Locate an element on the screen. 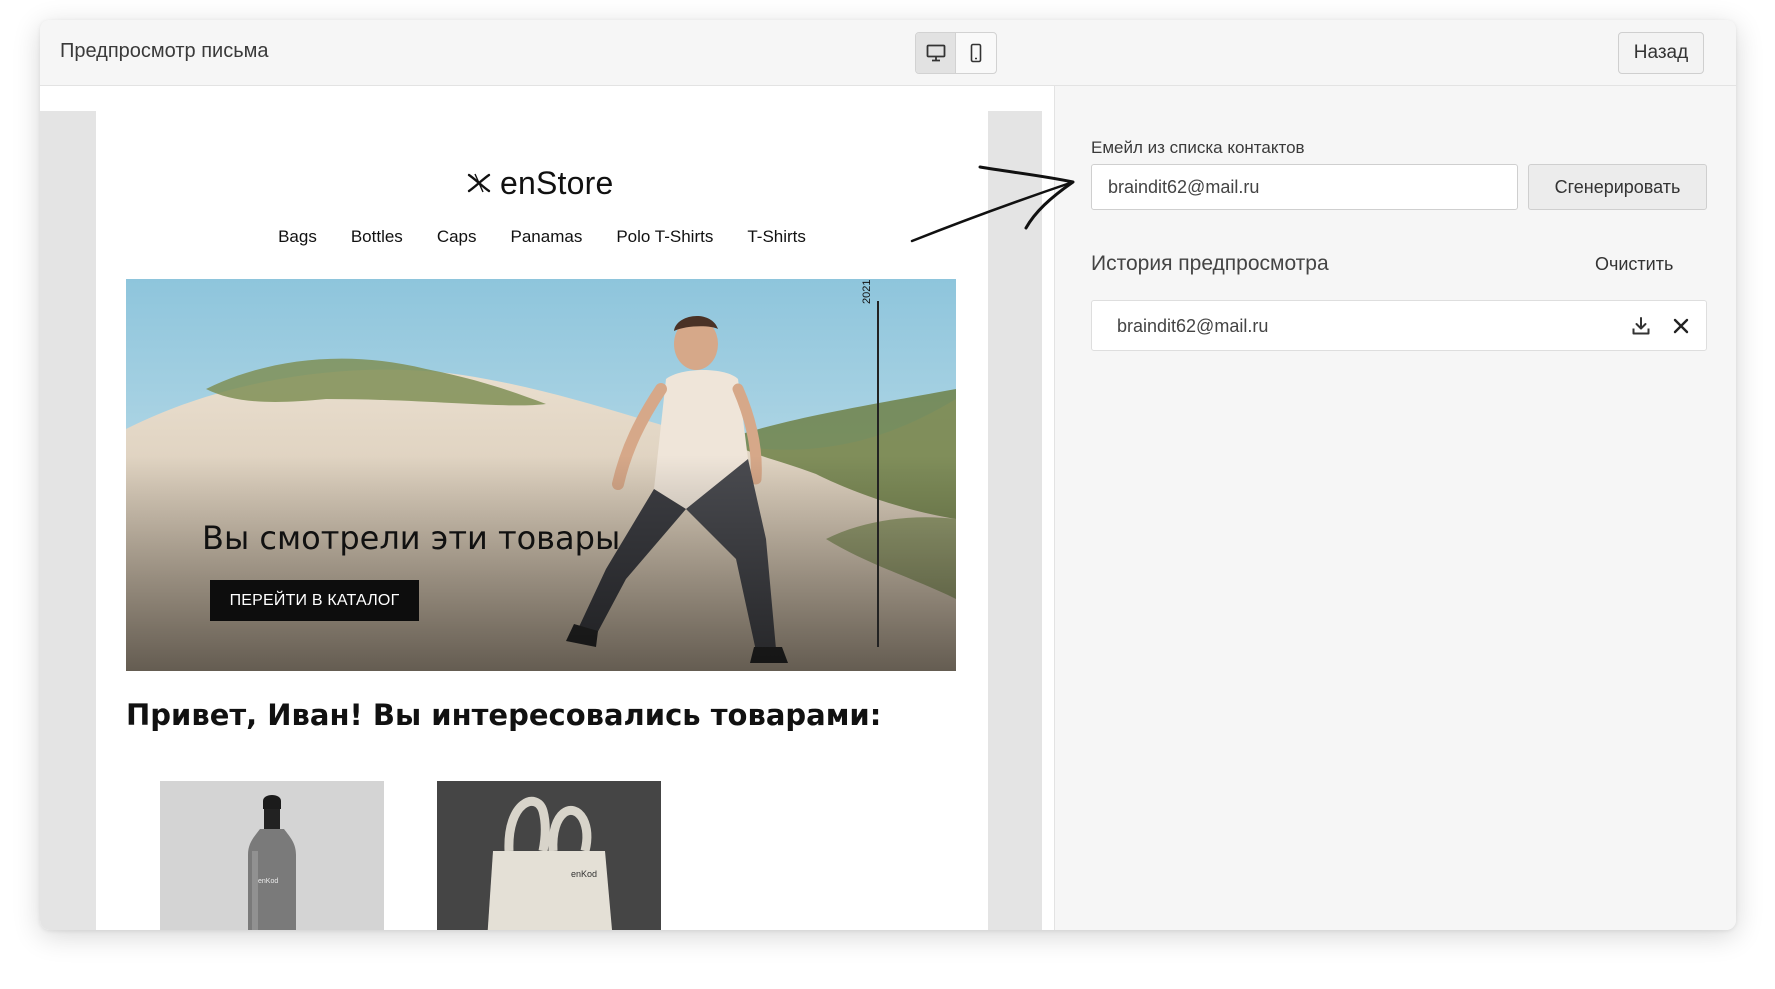 The height and width of the screenshot is (989, 1775). email-field-label: Емейл из списка контактов is located at coordinates (1198, 147).